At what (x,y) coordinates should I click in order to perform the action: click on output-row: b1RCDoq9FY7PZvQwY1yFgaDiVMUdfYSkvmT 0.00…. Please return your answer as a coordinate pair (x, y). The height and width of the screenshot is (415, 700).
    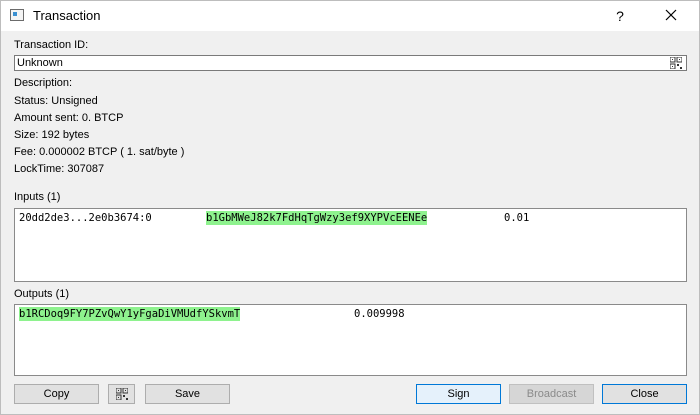
    Looking at the image, I should click on (349, 314).